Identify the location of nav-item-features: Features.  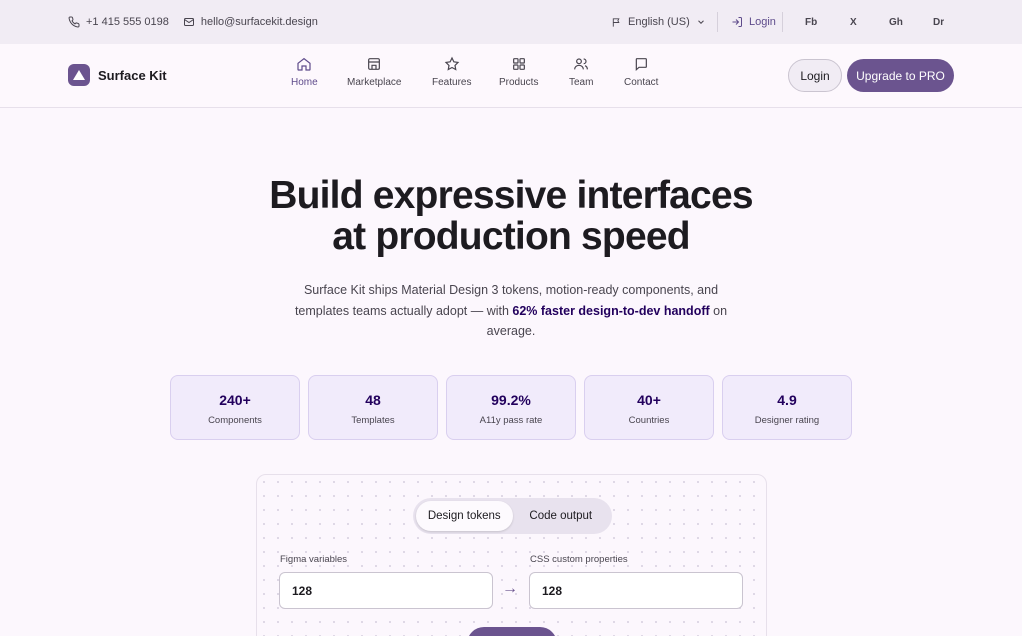
(451, 72).